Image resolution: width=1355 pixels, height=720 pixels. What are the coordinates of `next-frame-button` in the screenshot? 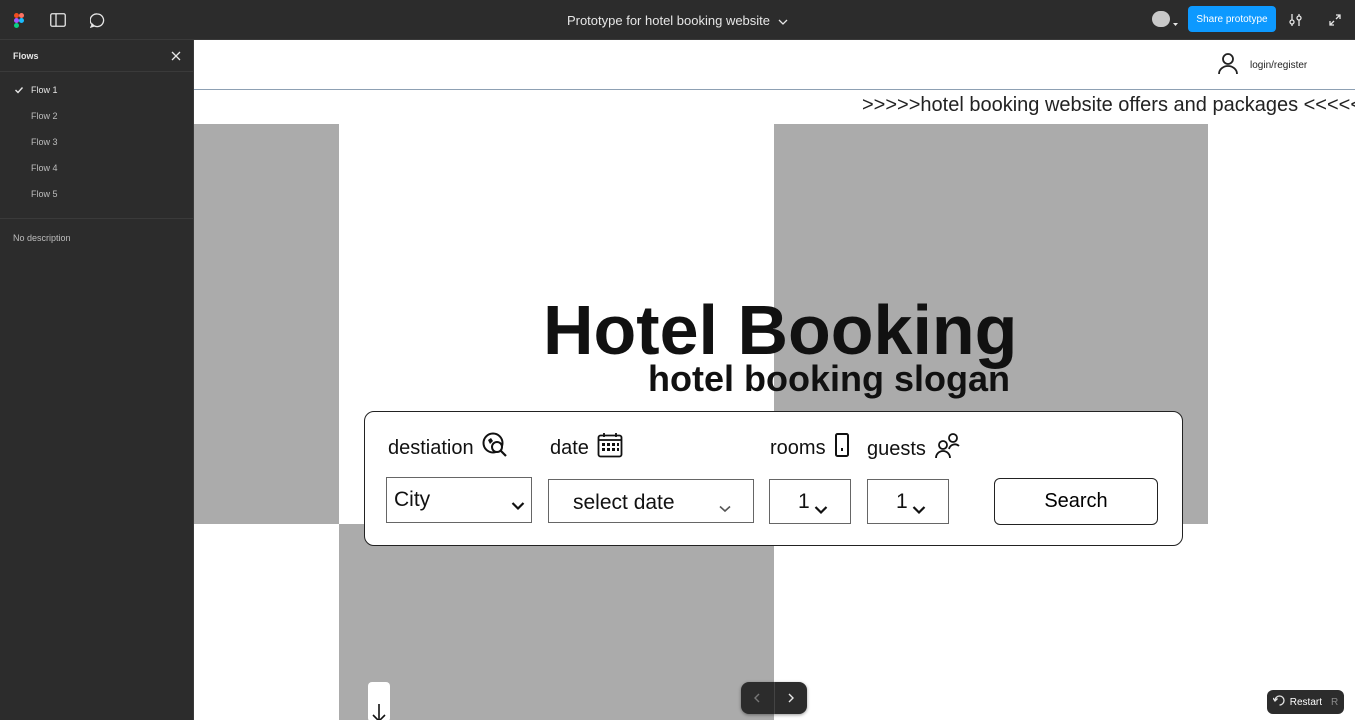 It's located at (791, 698).